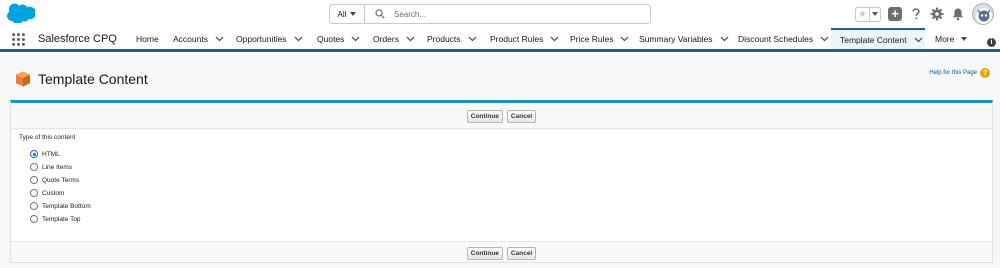  I want to click on global-header: All ★ +, so click(500, 14).